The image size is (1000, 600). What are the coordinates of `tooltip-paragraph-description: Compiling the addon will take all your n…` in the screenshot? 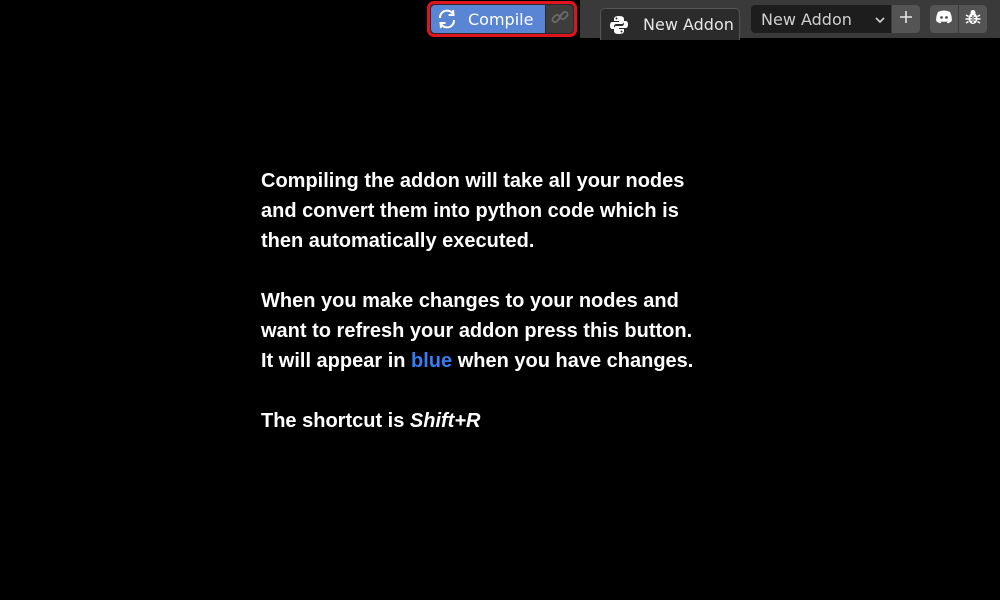 It's located at (511, 211).